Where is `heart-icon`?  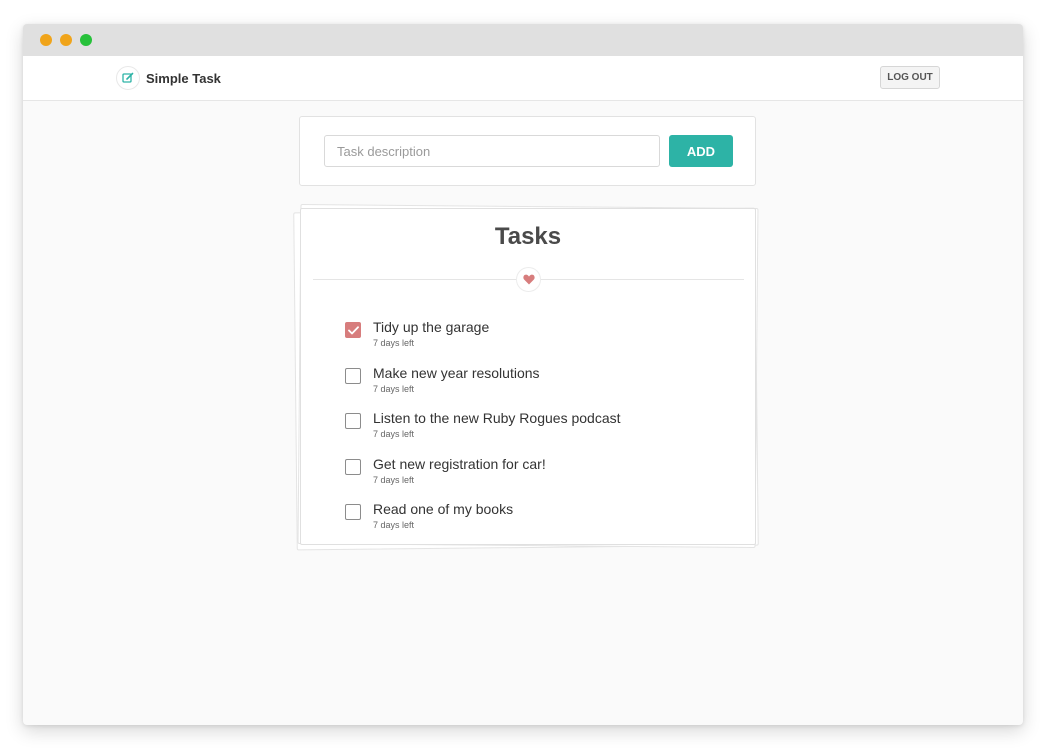
heart-icon is located at coordinates (528, 279).